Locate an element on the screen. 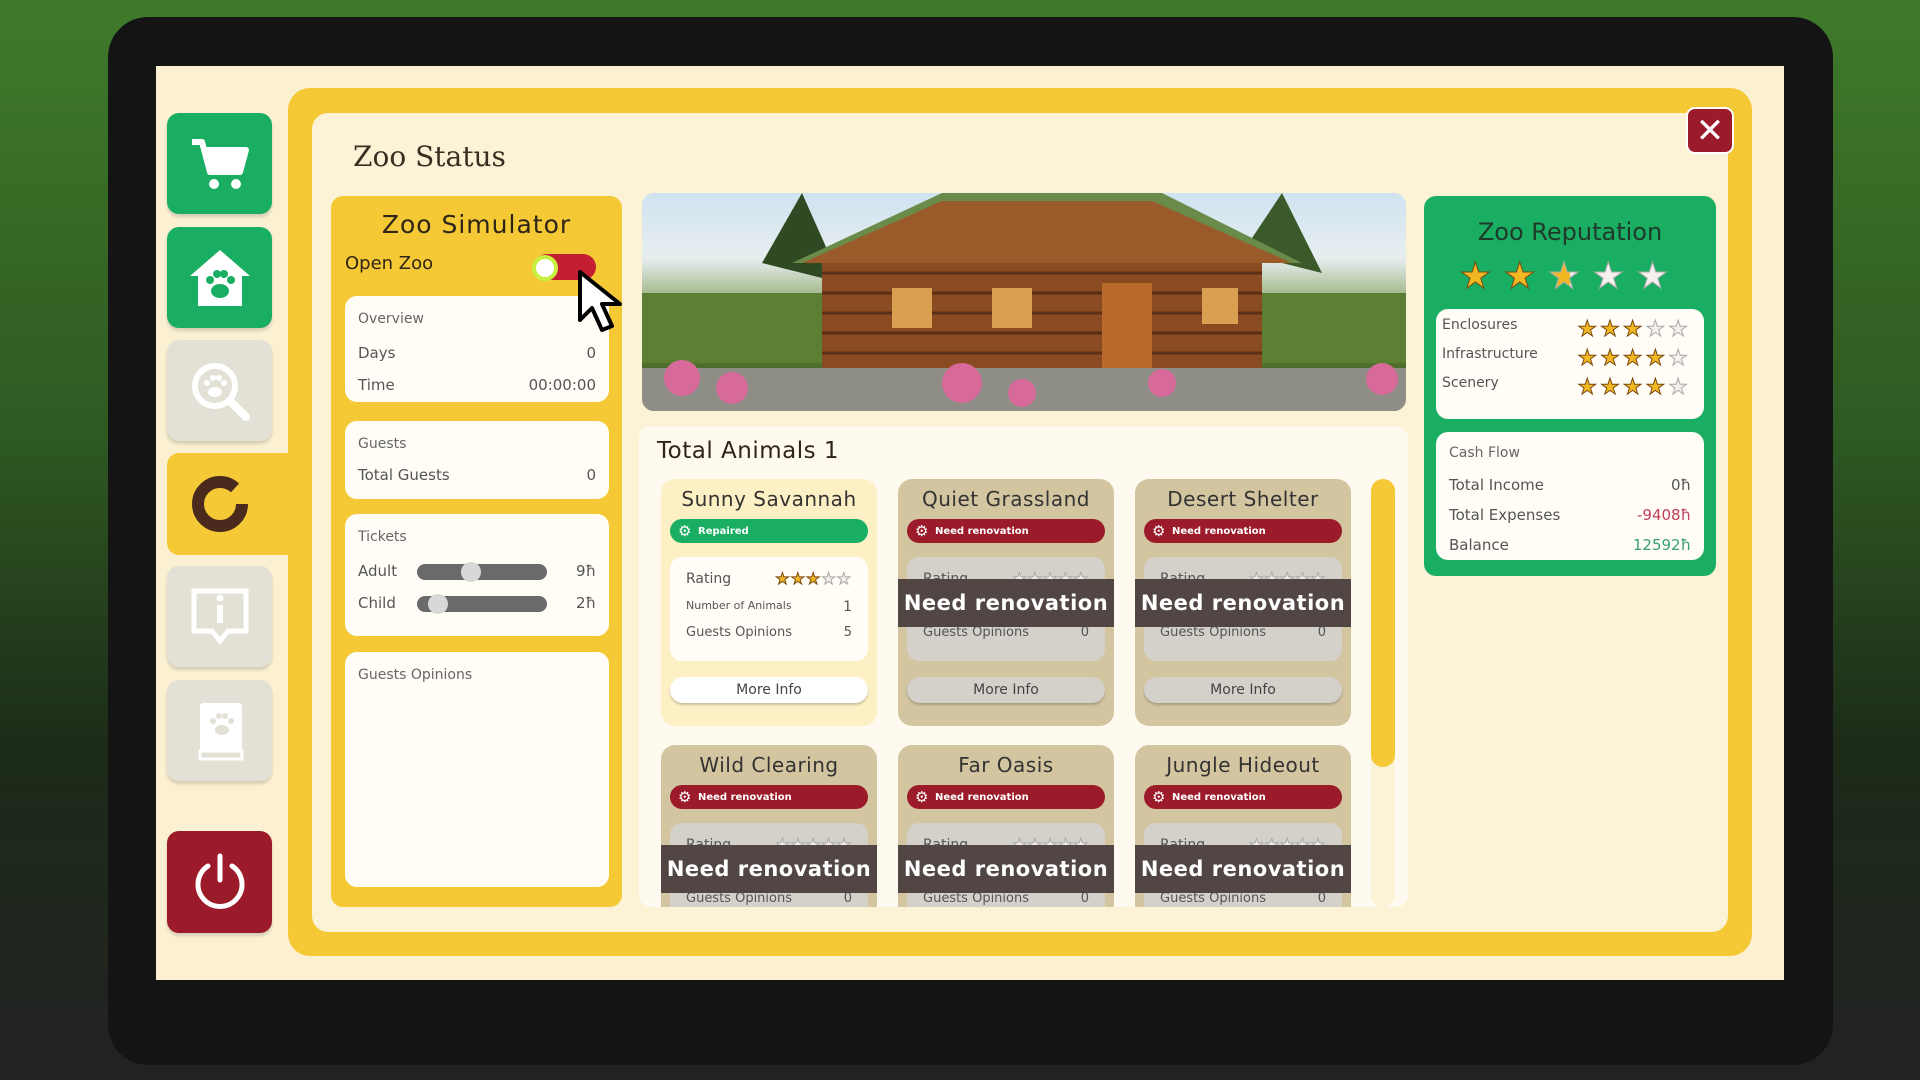 This screenshot has height=1080, width=1920. adult-price-slider is located at coordinates (482, 572).